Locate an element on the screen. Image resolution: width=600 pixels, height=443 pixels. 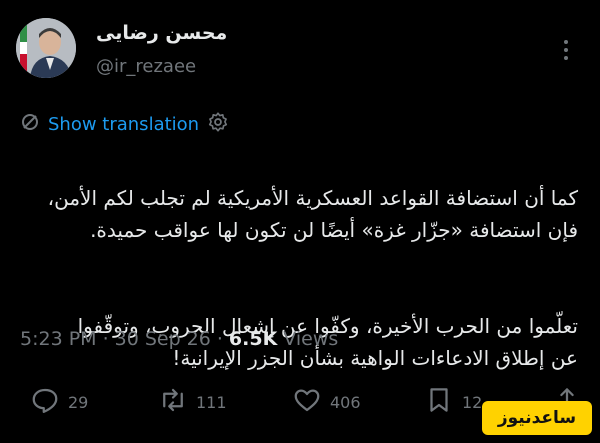
more-options-icon is located at coordinates (566, 50).